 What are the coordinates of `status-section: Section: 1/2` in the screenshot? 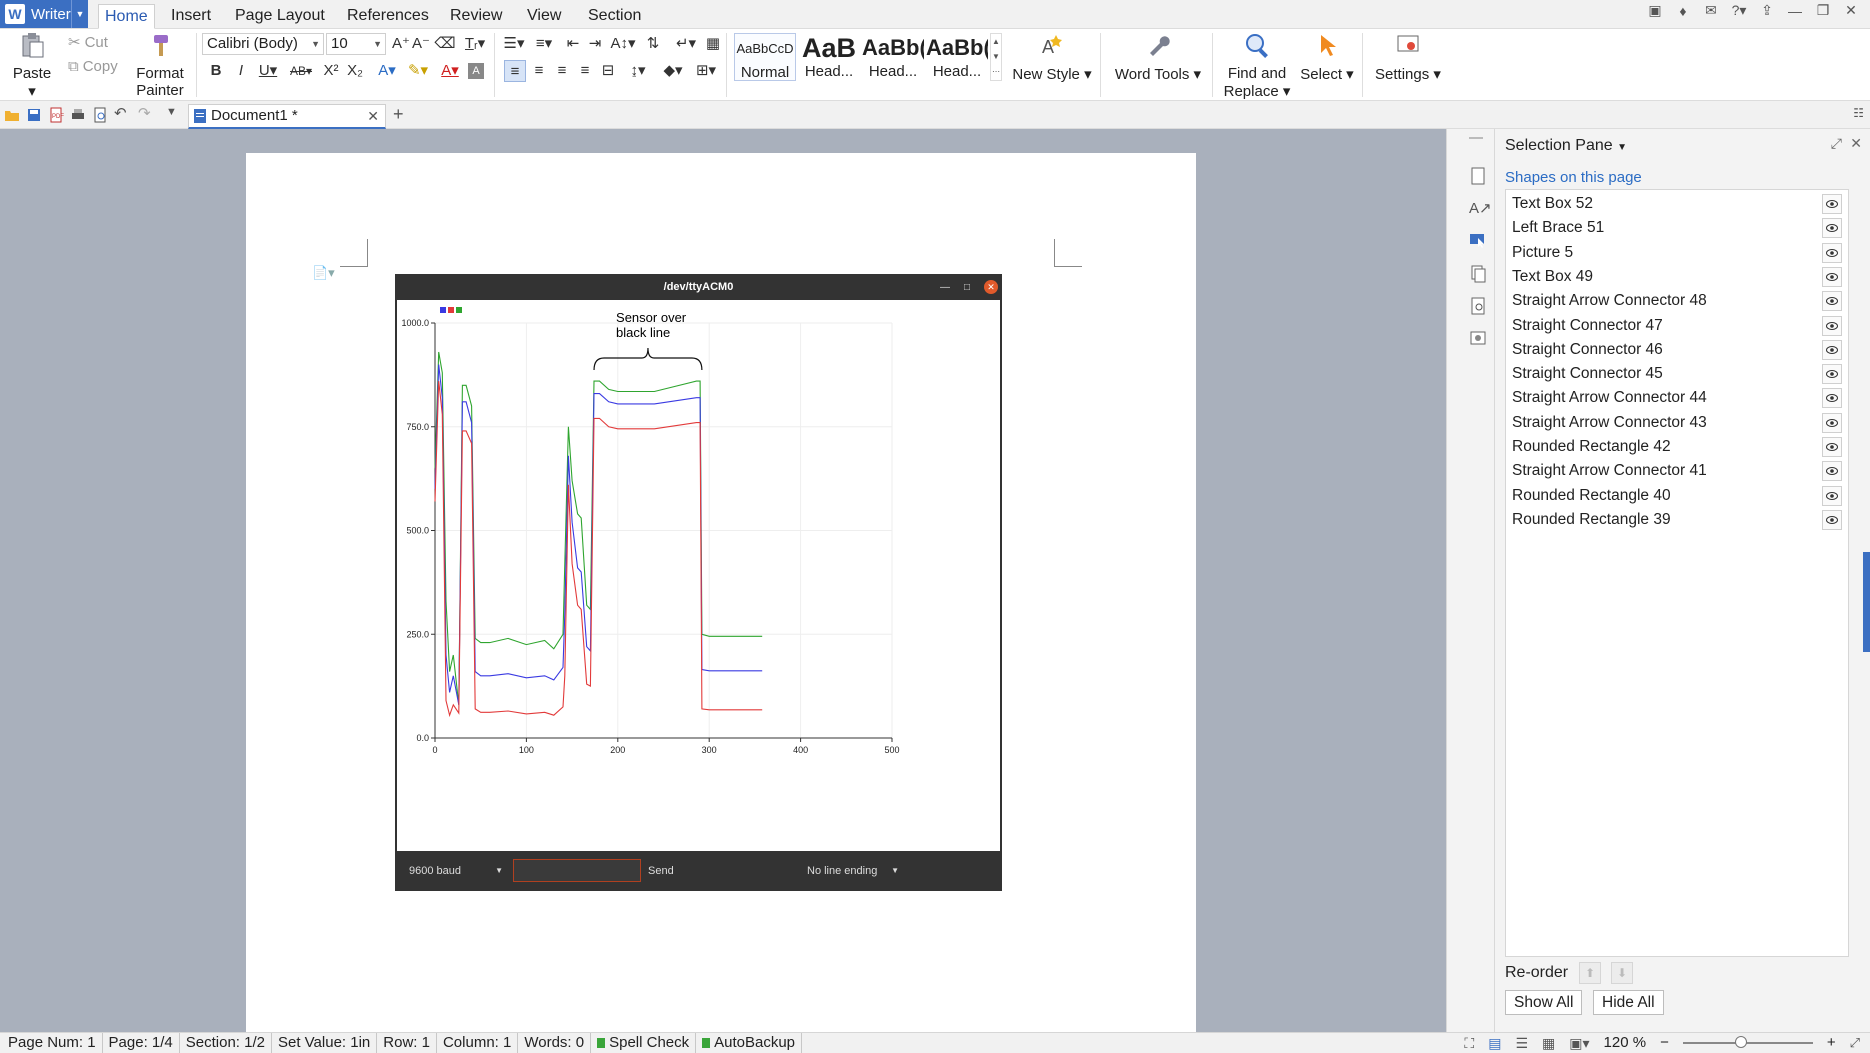 It's located at (229, 1043).